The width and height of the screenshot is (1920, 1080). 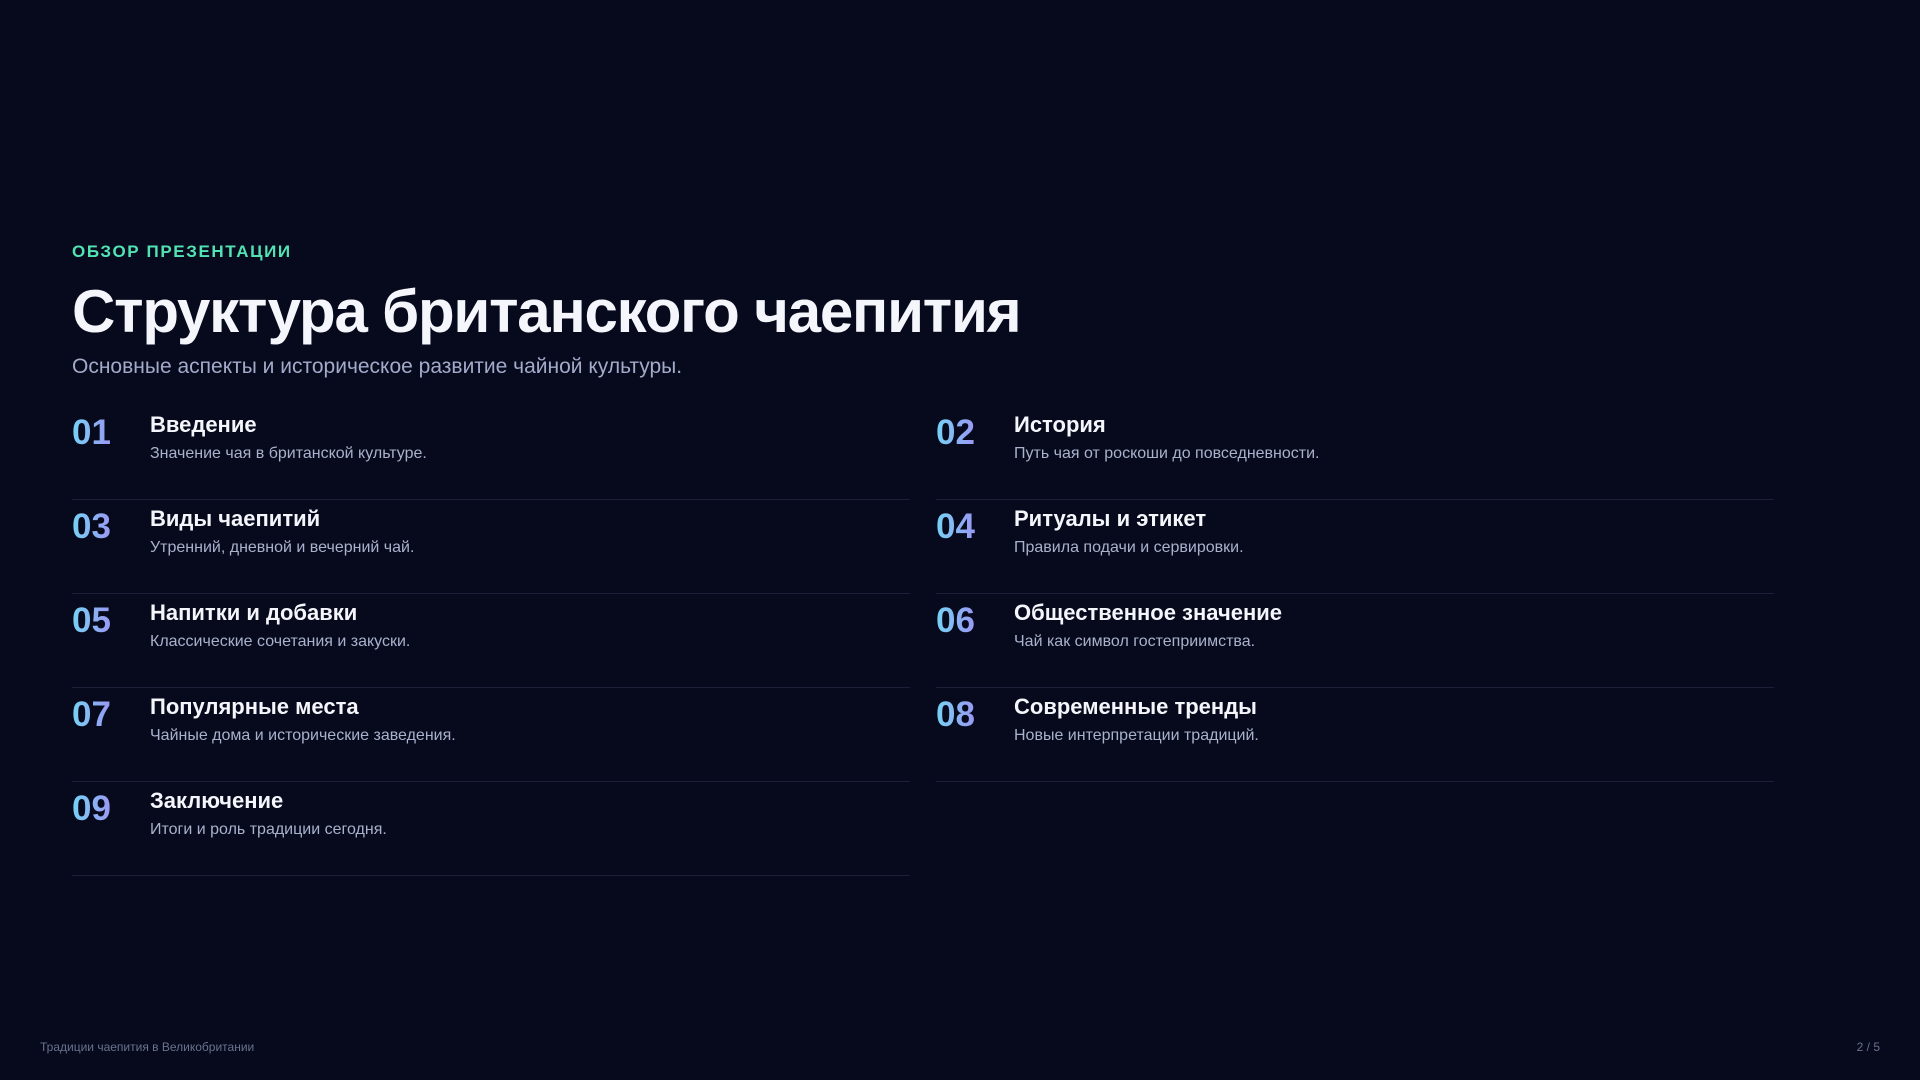 What do you see at coordinates (955, 714) in the screenshot?
I see `agenda-item-number: 08` at bounding box center [955, 714].